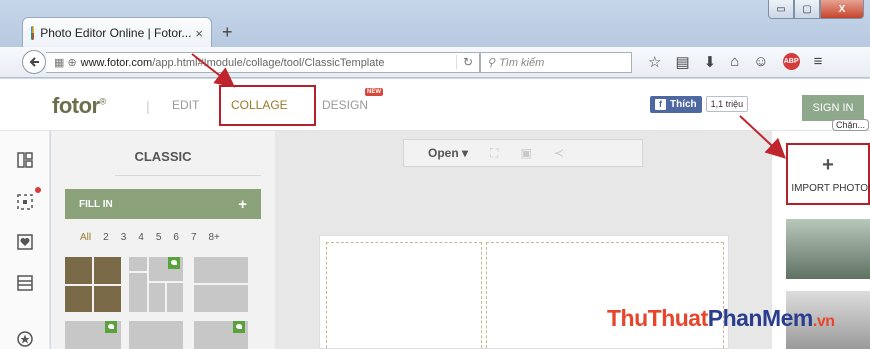 The image size is (870, 349). What do you see at coordinates (605, 295) in the screenshot?
I see `collage-cell-right` at bounding box center [605, 295].